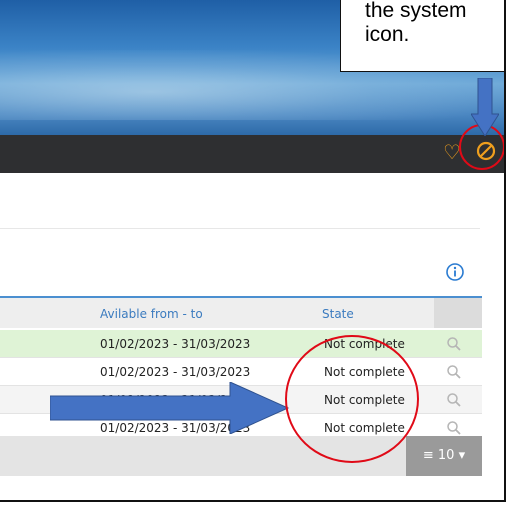  I want to click on annotation-circle-state, so click(352, 399).